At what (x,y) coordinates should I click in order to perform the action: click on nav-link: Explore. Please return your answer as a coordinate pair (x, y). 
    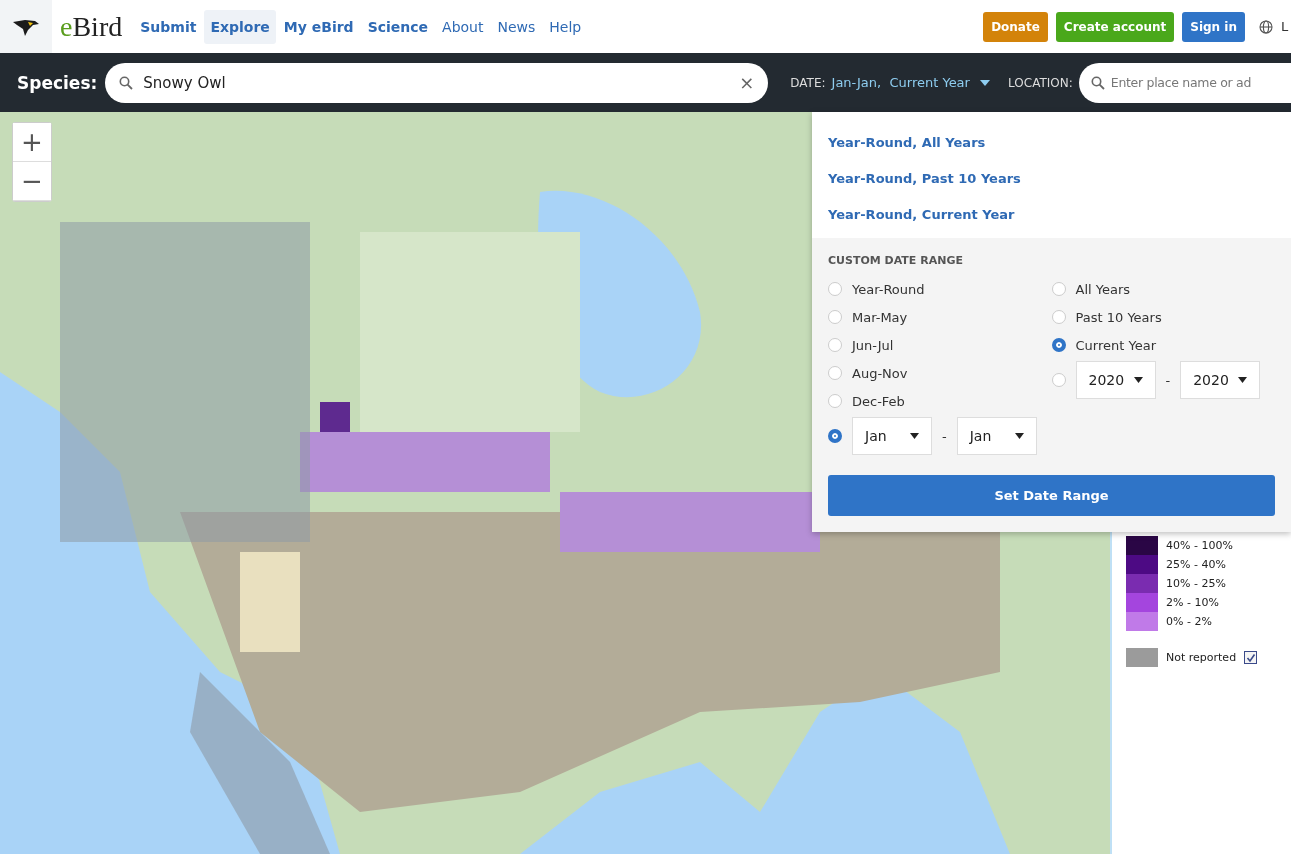
    Looking at the image, I should click on (240, 26).